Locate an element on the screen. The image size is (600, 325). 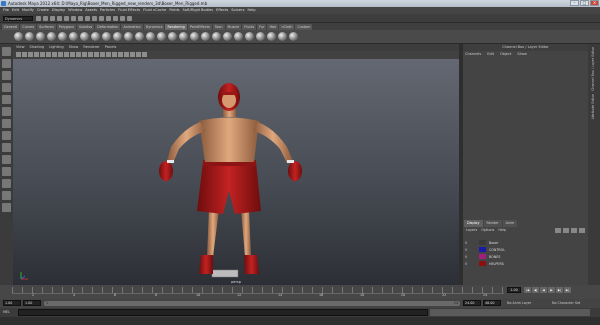
layer-tab-display: Display is located at coordinates (473, 223).